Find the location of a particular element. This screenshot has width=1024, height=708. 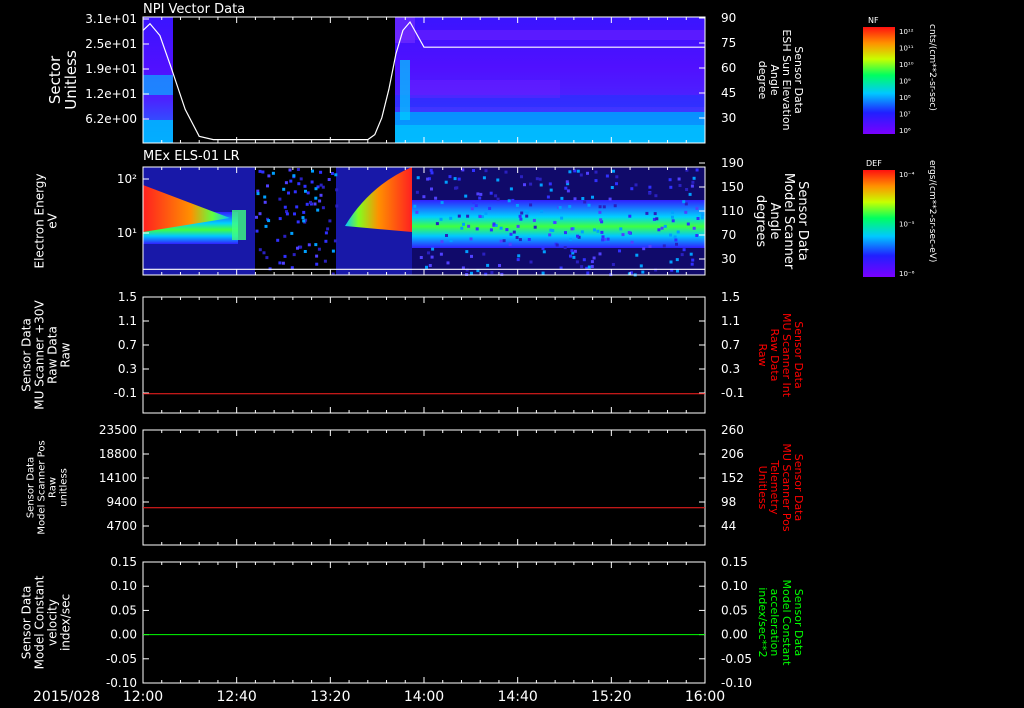

y2-axis-label: degree is located at coordinates (762, 80).